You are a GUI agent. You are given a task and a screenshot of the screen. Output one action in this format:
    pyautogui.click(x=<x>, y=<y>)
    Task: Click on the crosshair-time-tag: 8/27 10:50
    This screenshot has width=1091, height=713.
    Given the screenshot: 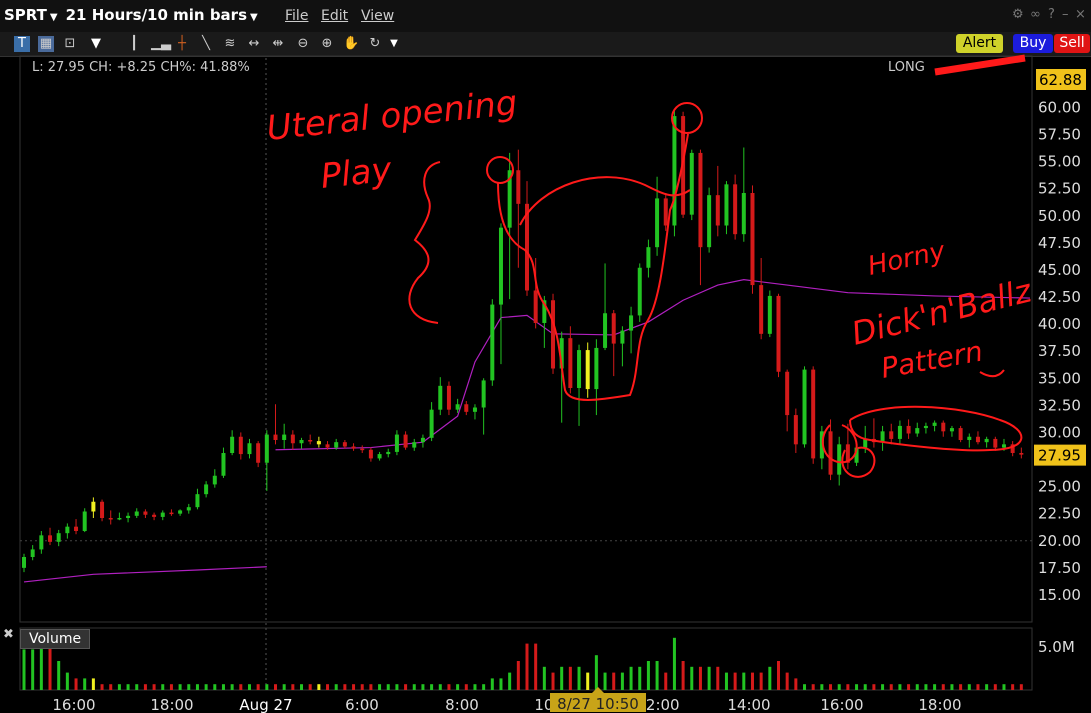 What is the action you would take?
    pyautogui.click(x=598, y=700)
    